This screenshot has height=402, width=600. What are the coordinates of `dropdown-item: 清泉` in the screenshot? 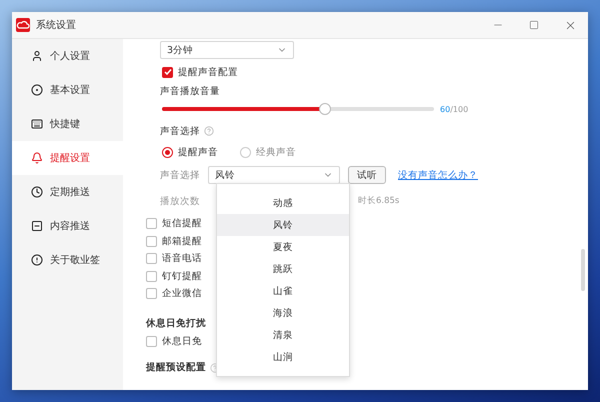 It's located at (283, 335).